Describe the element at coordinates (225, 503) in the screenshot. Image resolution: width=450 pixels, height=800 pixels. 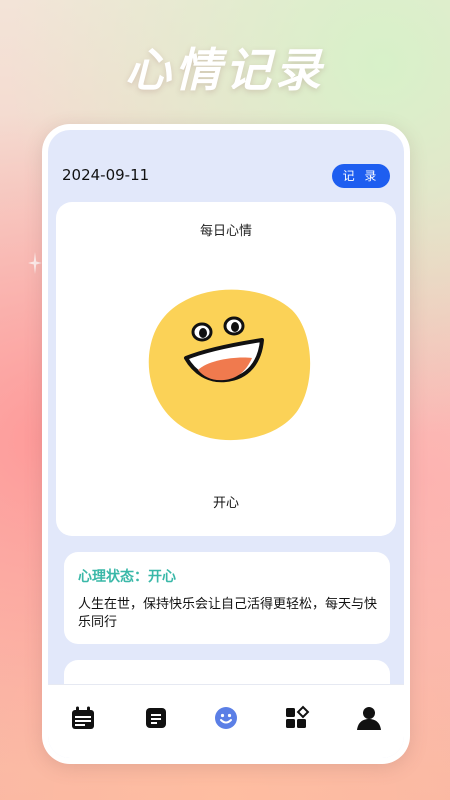
I see `mood-label: 开心` at that location.